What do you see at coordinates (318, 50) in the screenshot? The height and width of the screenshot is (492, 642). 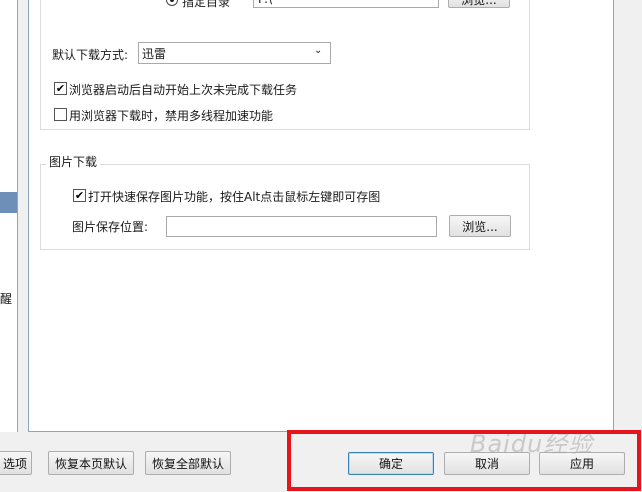 I see `chevron-down-icon: ⌄` at bounding box center [318, 50].